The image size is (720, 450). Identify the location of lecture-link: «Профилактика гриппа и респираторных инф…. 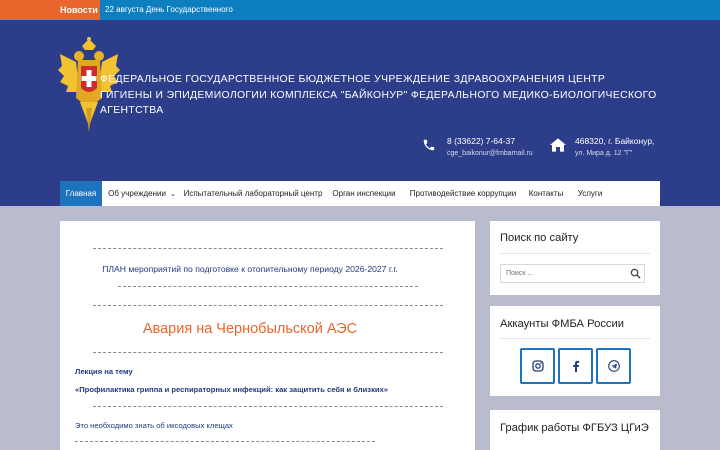
(231, 389).